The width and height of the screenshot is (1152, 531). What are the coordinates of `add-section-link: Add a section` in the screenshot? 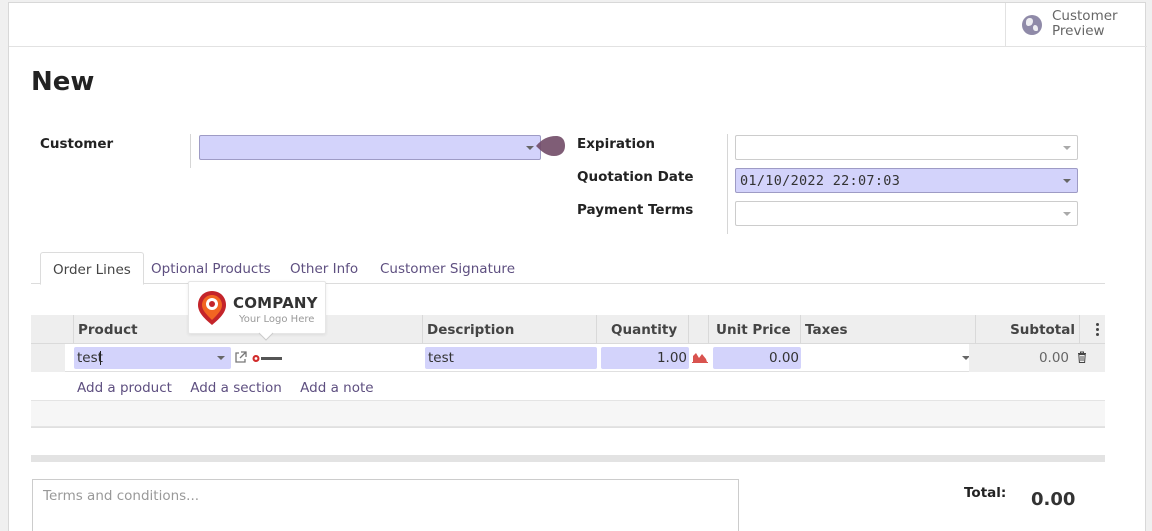 It's located at (236, 388).